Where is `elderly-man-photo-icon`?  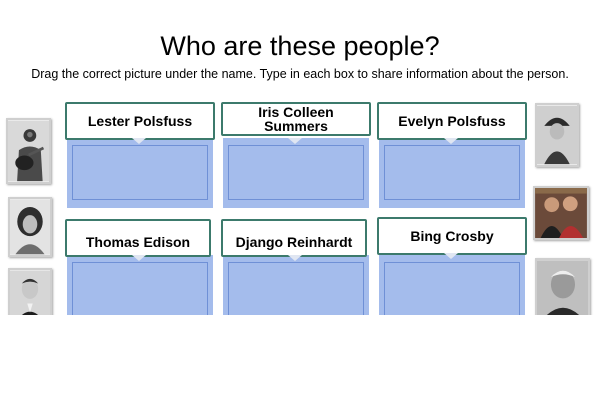 elderly-man-photo-icon is located at coordinates (562, 286).